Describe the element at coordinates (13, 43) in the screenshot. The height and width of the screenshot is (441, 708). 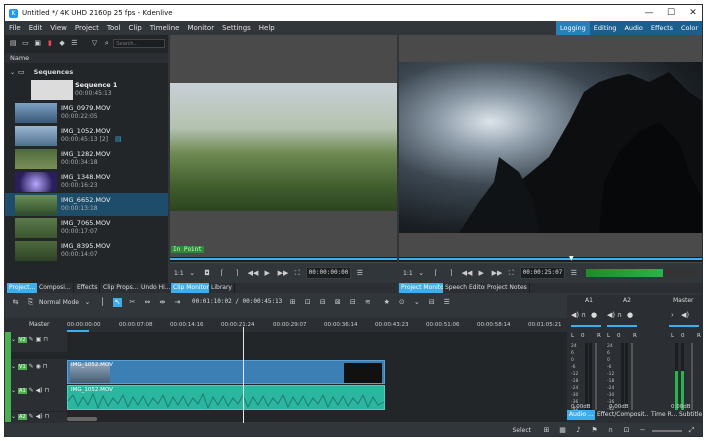
I see `bin-menu-icon: ▤` at that location.